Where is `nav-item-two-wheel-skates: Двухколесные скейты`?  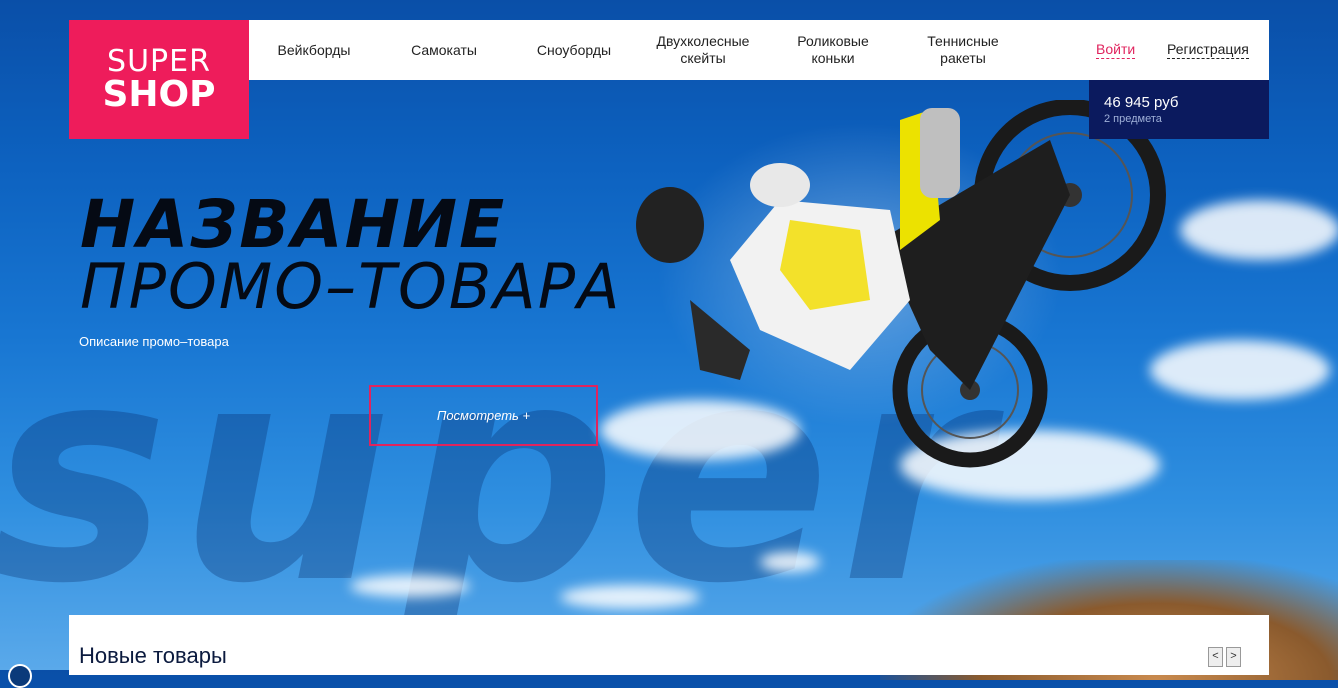 nav-item-two-wheel-skates: Двухколесные скейты is located at coordinates (703, 50).